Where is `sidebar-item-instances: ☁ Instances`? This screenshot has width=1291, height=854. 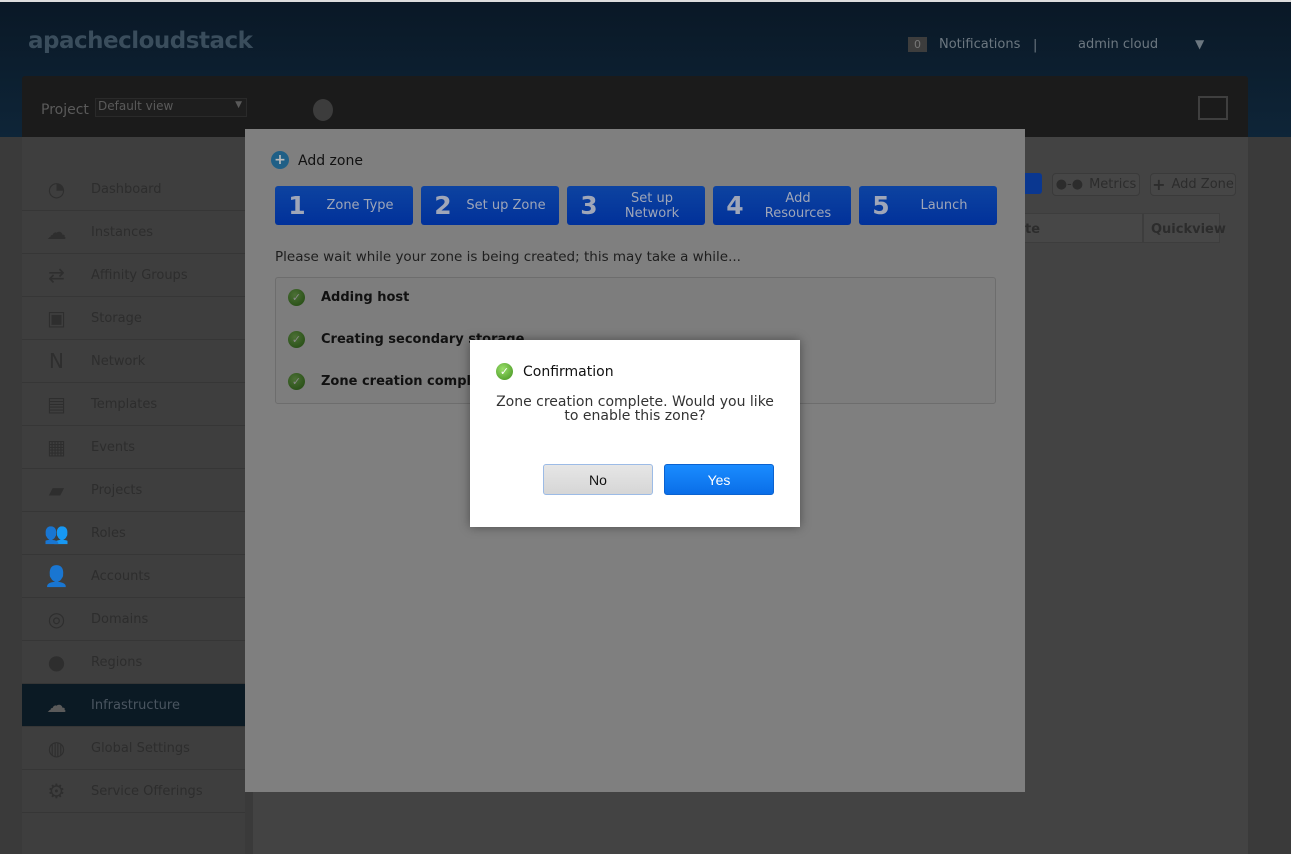 sidebar-item-instances: ☁ Instances is located at coordinates (133, 232).